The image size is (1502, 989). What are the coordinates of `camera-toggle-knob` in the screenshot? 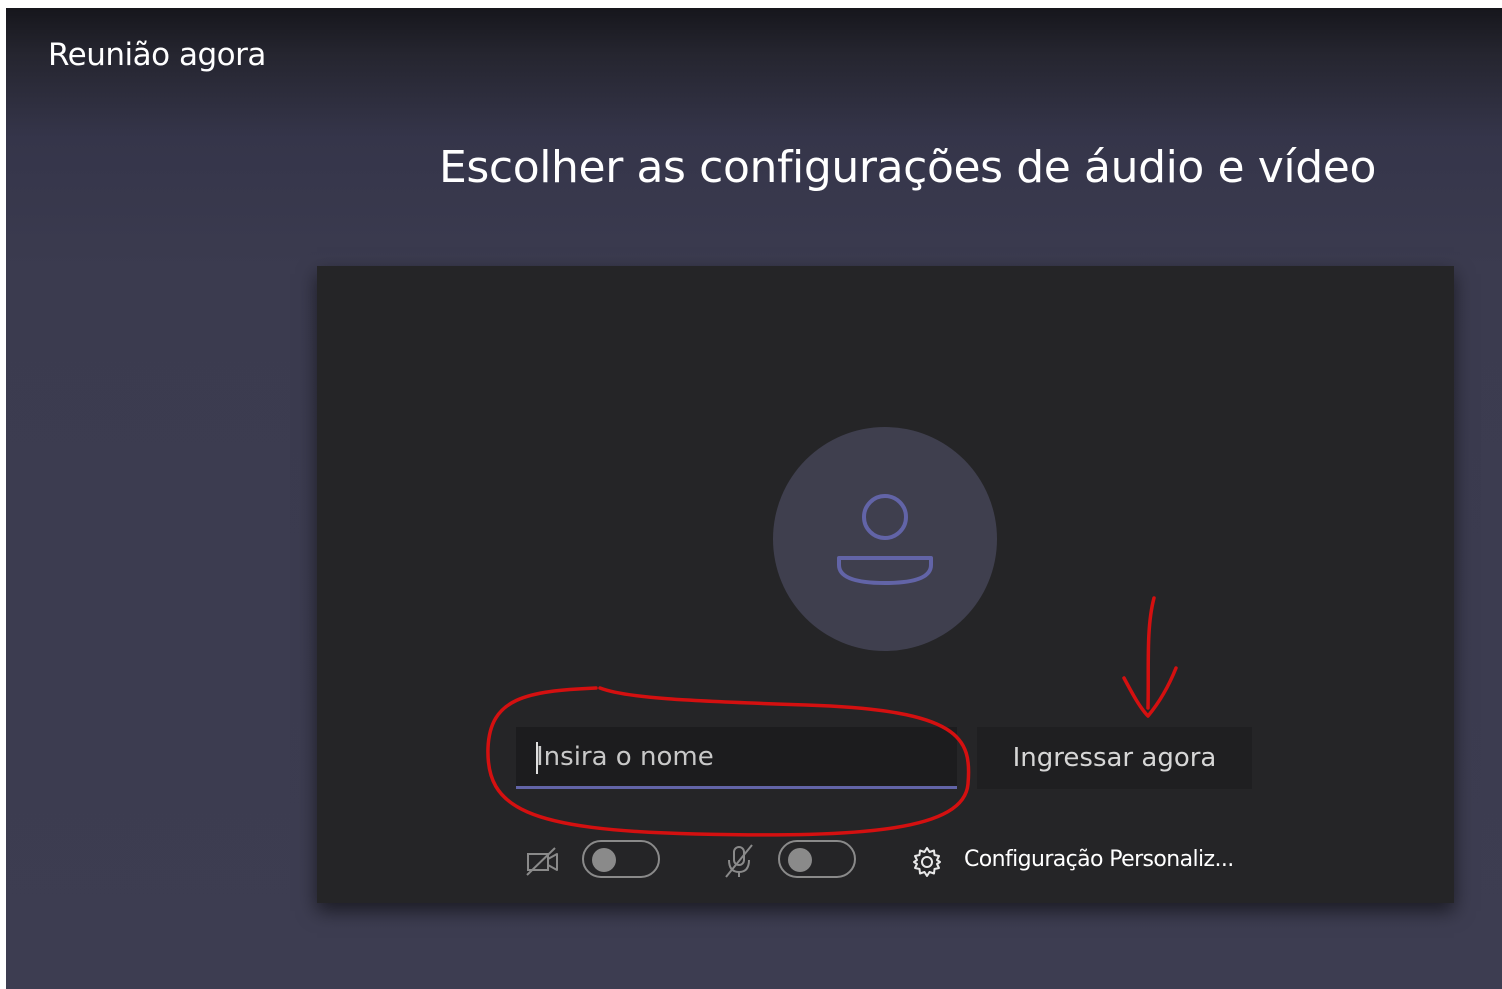 It's located at (604, 860).